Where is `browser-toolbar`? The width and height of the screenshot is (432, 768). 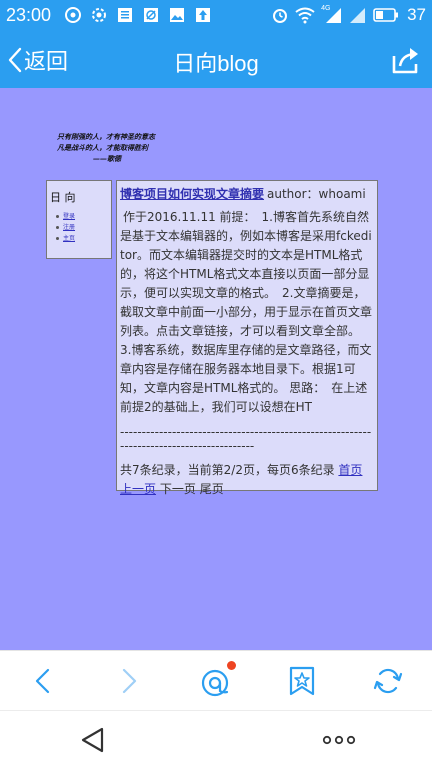 browser-toolbar is located at coordinates (216, 680).